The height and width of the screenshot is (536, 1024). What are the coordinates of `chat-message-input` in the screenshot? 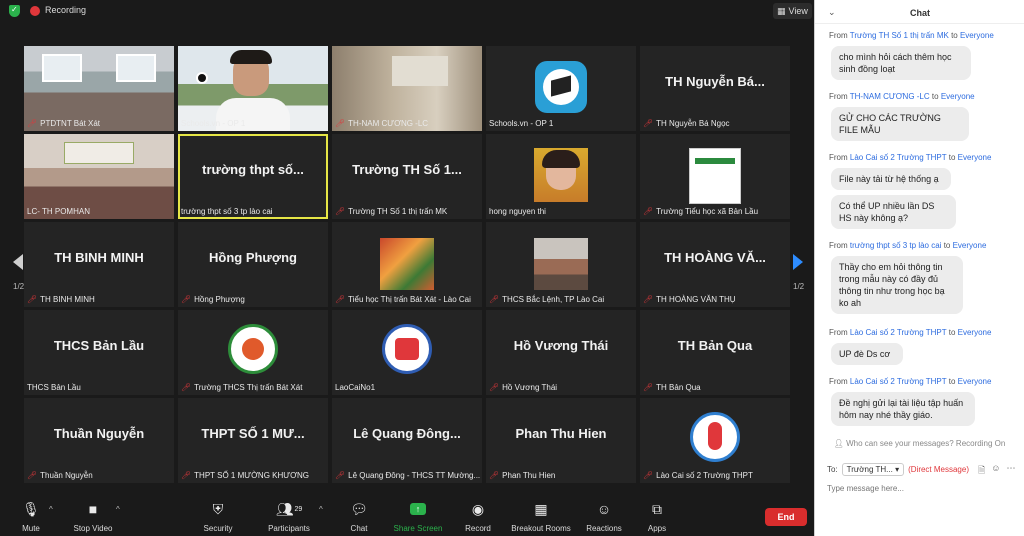 It's located at (919, 488).